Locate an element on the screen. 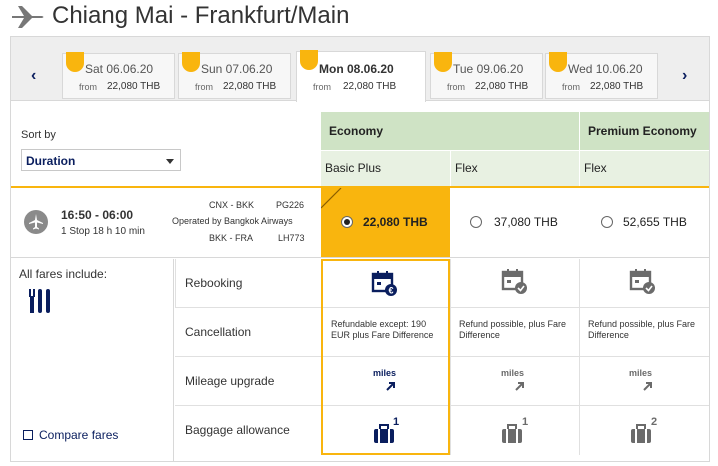 The image size is (718, 466). date-tab-label: Sat 06.06.20 is located at coordinates (119, 69).